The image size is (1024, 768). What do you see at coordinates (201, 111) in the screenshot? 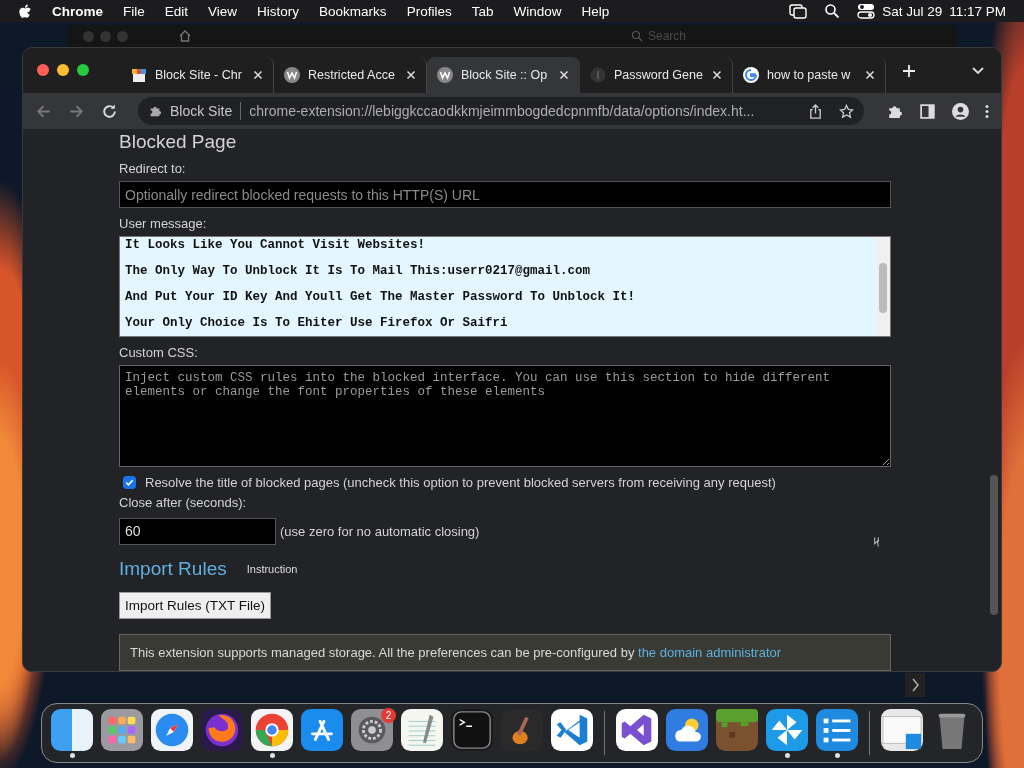
I see `extension-name: Block Site` at bounding box center [201, 111].